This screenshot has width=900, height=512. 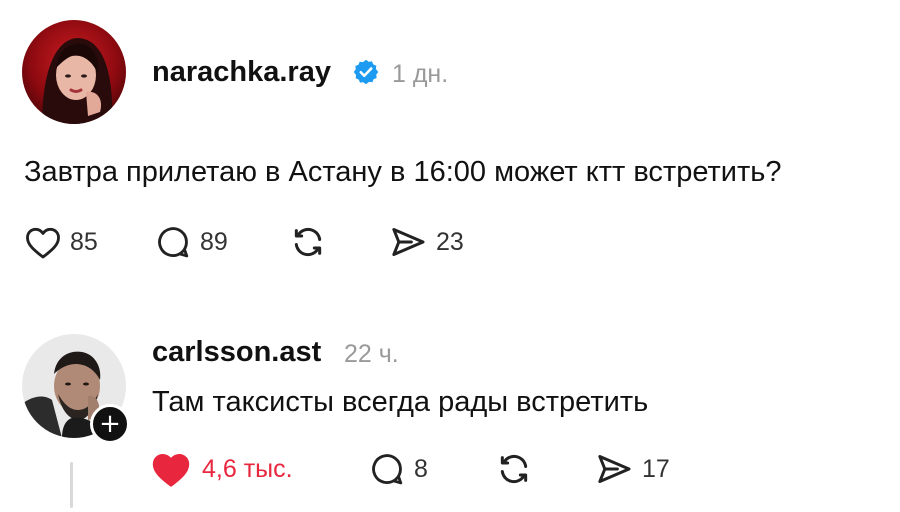 I want to click on post-actions: 85 89 23, so click(x=244, y=242).